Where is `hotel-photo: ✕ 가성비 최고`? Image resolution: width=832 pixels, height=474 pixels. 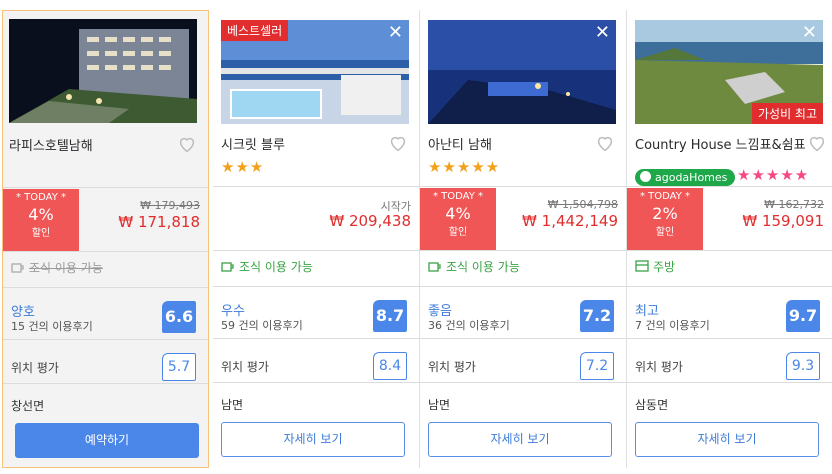 hotel-photo: ✕ 가성비 최고 is located at coordinates (729, 72).